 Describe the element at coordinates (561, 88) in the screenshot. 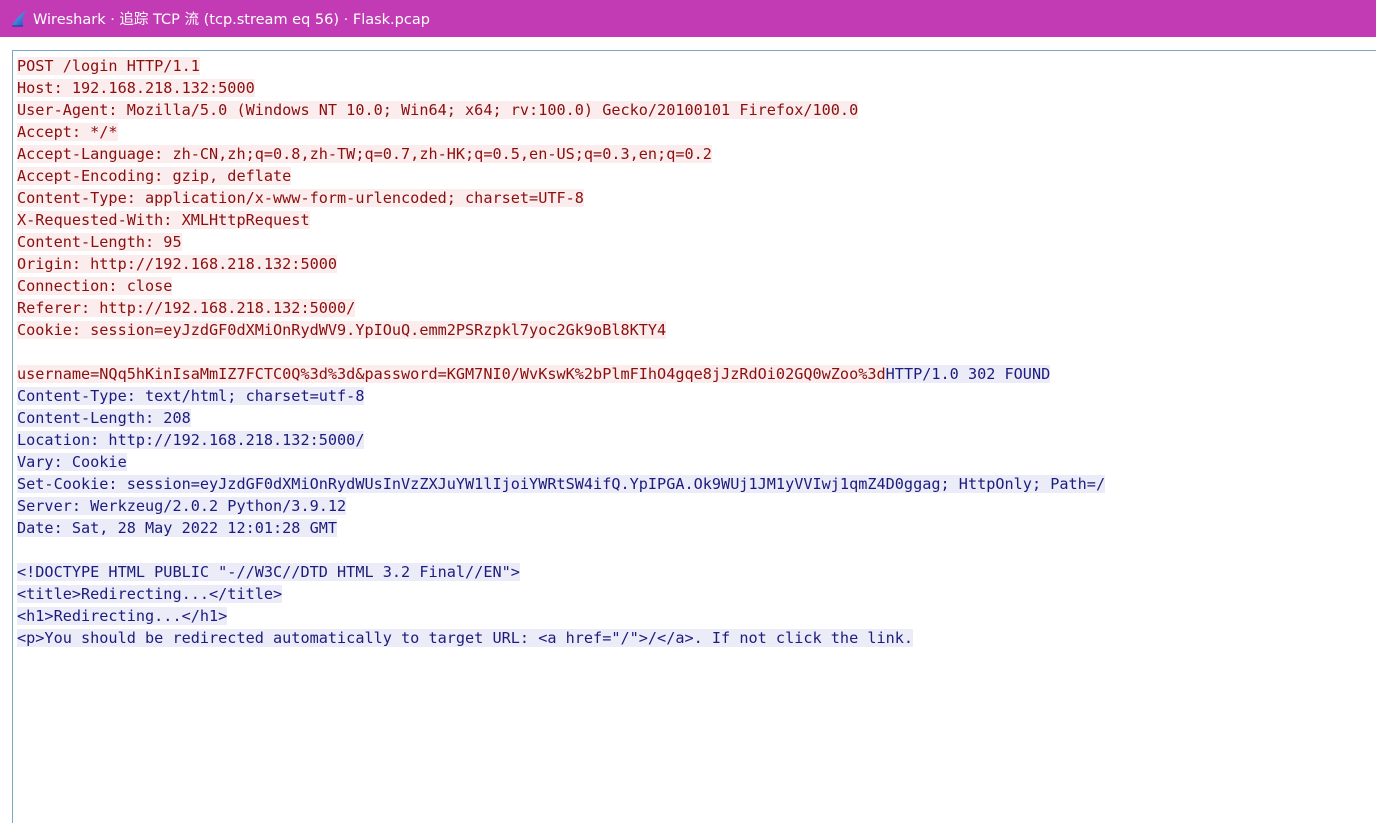

I see `stream-line: Host: 192.168.218.132:5000` at that location.